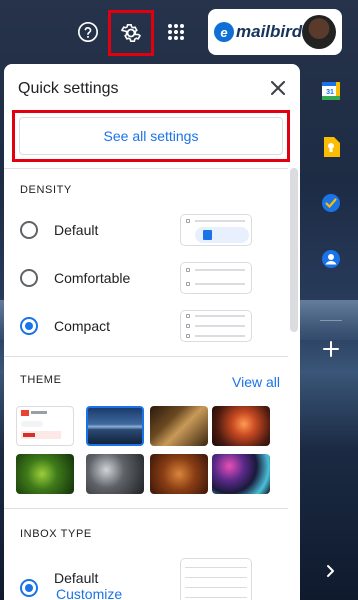  Describe the element at coordinates (45, 426) in the screenshot. I see `theme-tile-default` at that location.